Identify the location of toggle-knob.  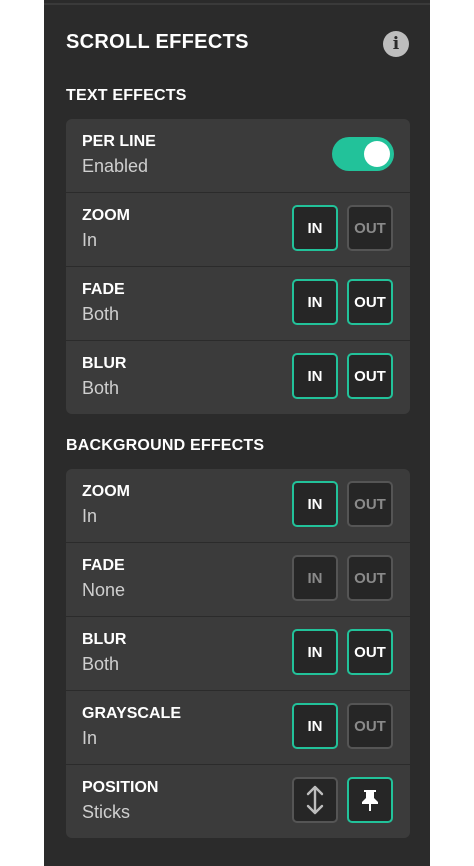
(377, 154).